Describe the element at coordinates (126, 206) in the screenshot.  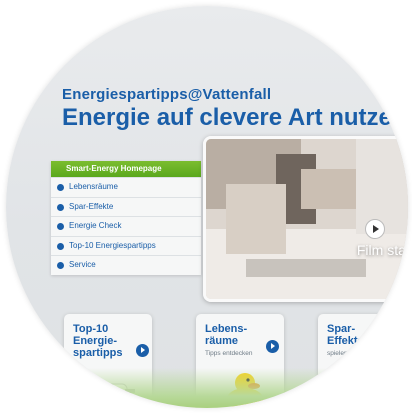
I see `menu-item-spar-effekte: Spar-Effekte` at that location.